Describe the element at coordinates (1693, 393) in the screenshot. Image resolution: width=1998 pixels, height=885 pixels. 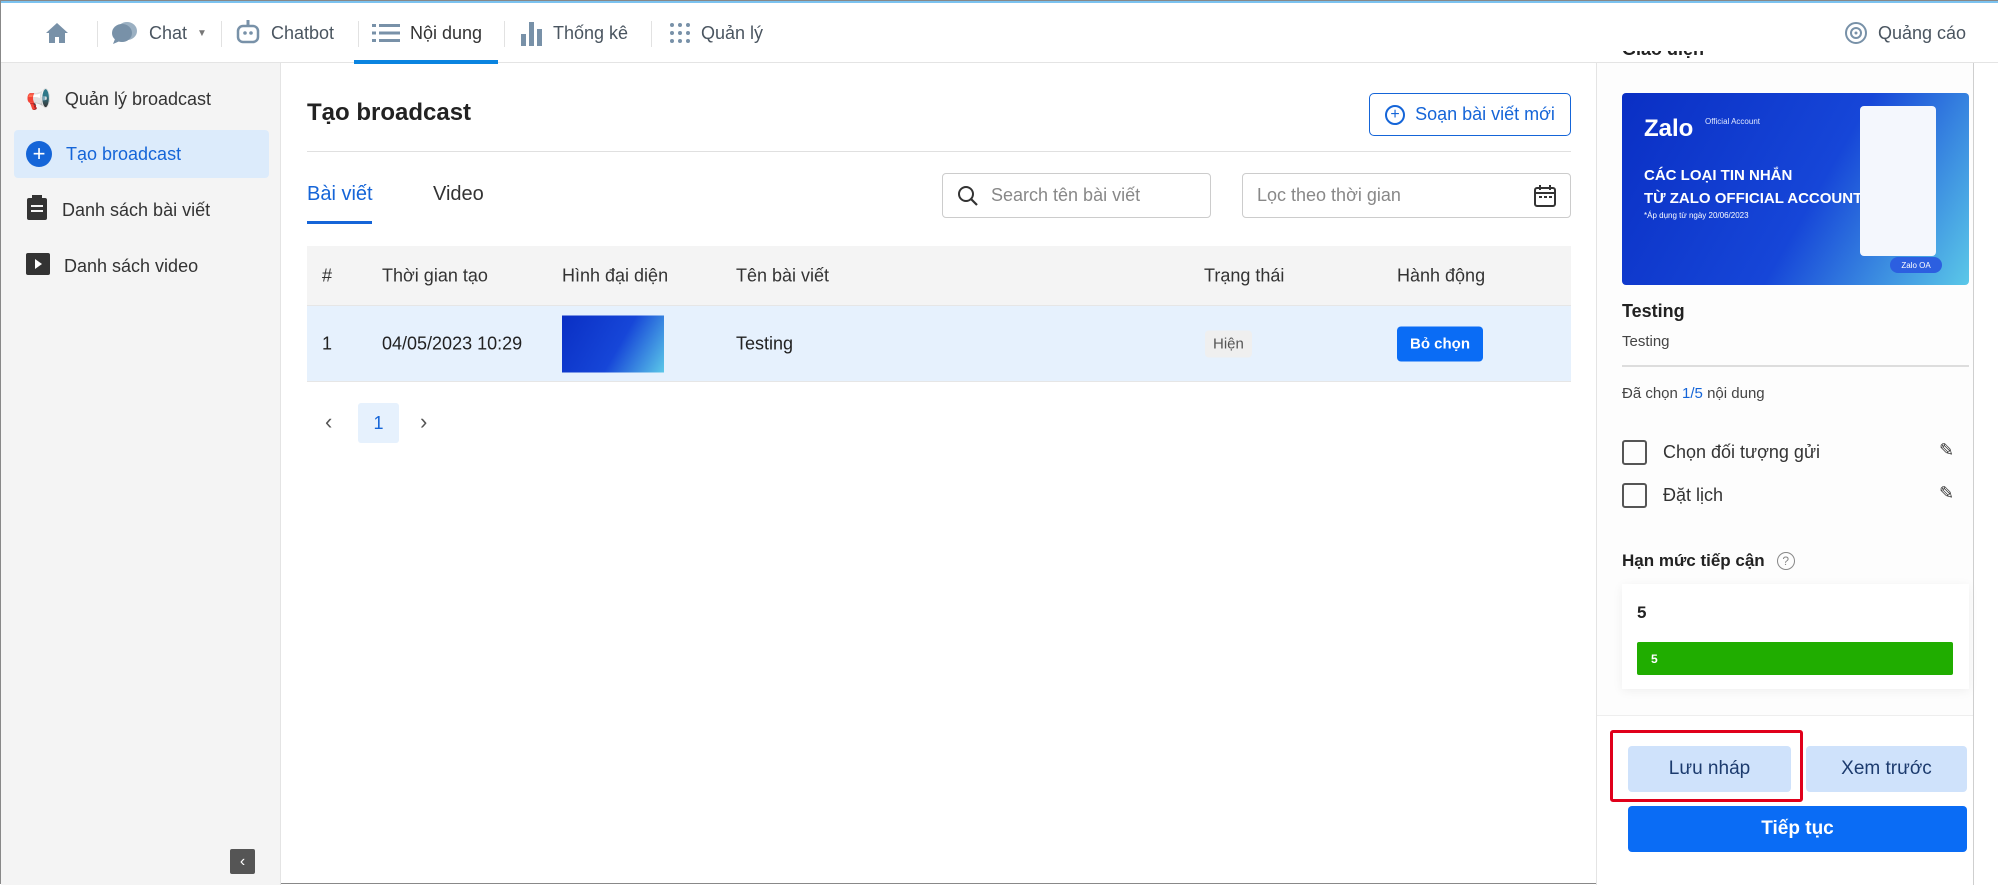
I see `selected-count: Đã chọn 1/5 nội dung` at that location.